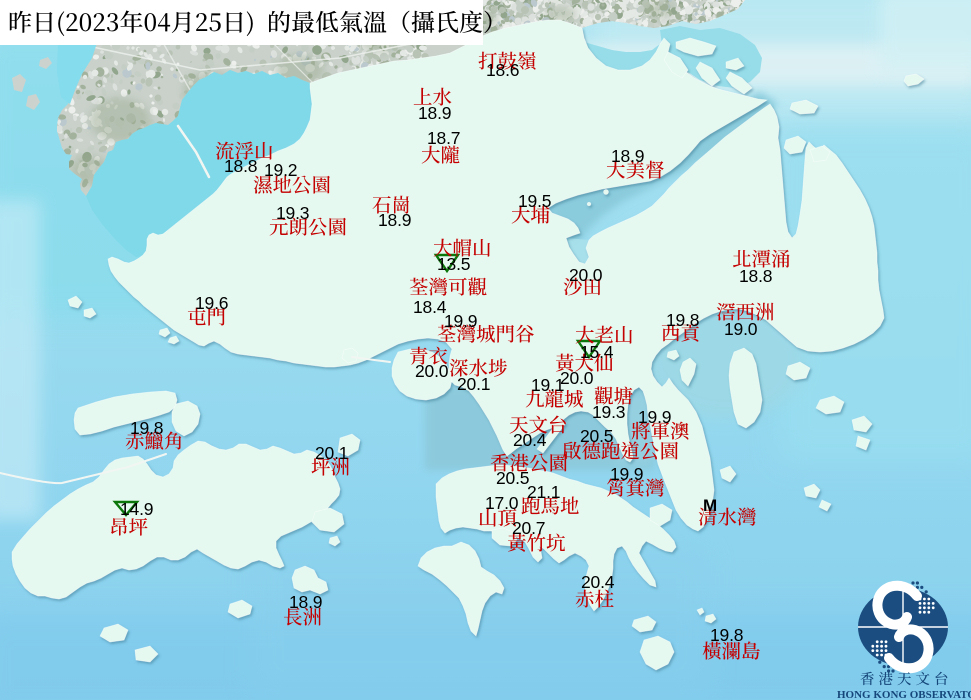 The height and width of the screenshot is (700, 971). What do you see at coordinates (741, 329) in the screenshot?
I see `svg-text: 19.0` at bounding box center [741, 329].